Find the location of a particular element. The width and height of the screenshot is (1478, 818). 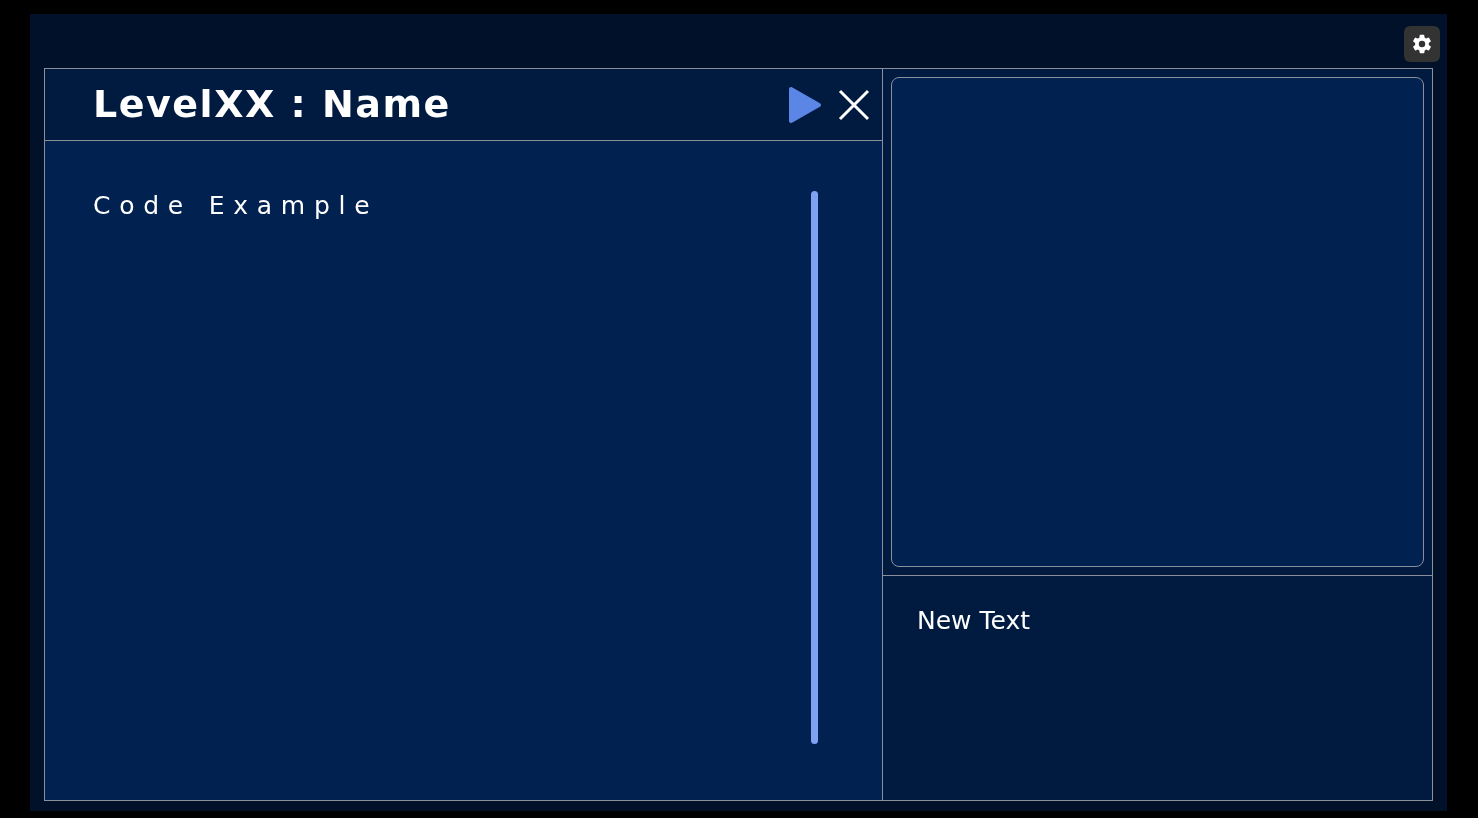

settings-icon is located at coordinates (1422, 44).